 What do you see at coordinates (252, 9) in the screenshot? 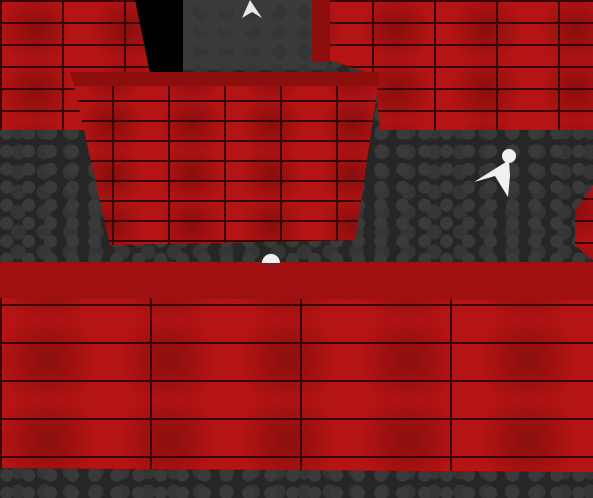
I see `ghost-far` at bounding box center [252, 9].